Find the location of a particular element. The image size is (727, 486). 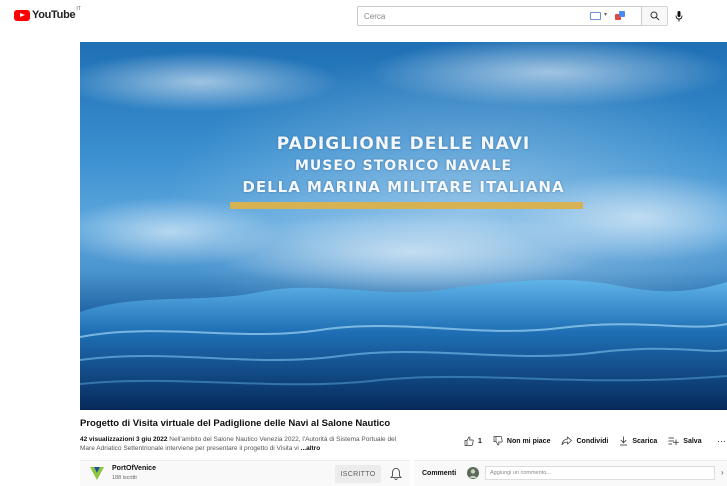

video-overlay-line-3: DELLA MARINA MILITARE ITALIANA is located at coordinates (403, 187).